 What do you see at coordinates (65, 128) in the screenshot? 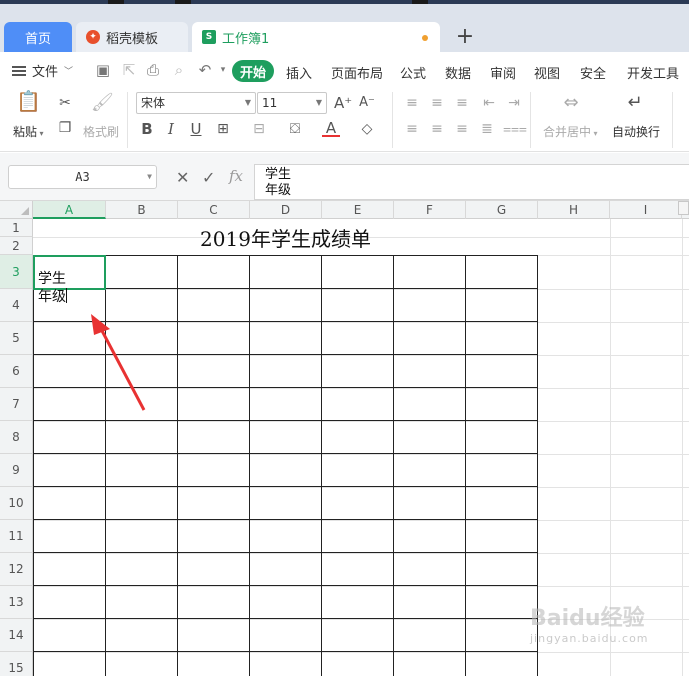
I see `copy-icon: ❐` at bounding box center [65, 128].